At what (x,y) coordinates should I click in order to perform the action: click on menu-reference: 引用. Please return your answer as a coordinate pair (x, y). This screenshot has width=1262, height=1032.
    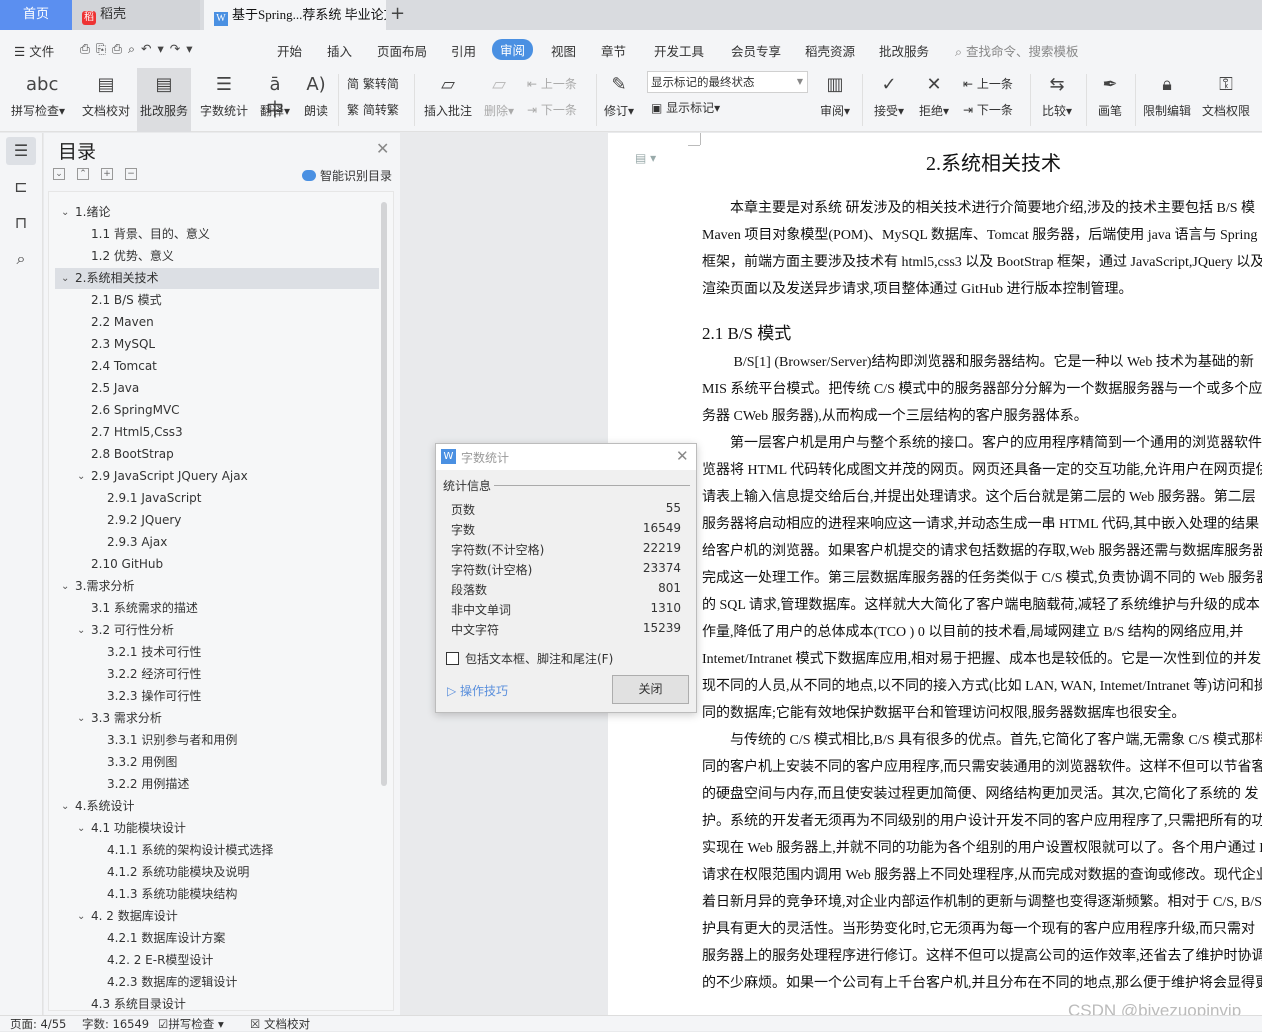
    Looking at the image, I should click on (463, 50).